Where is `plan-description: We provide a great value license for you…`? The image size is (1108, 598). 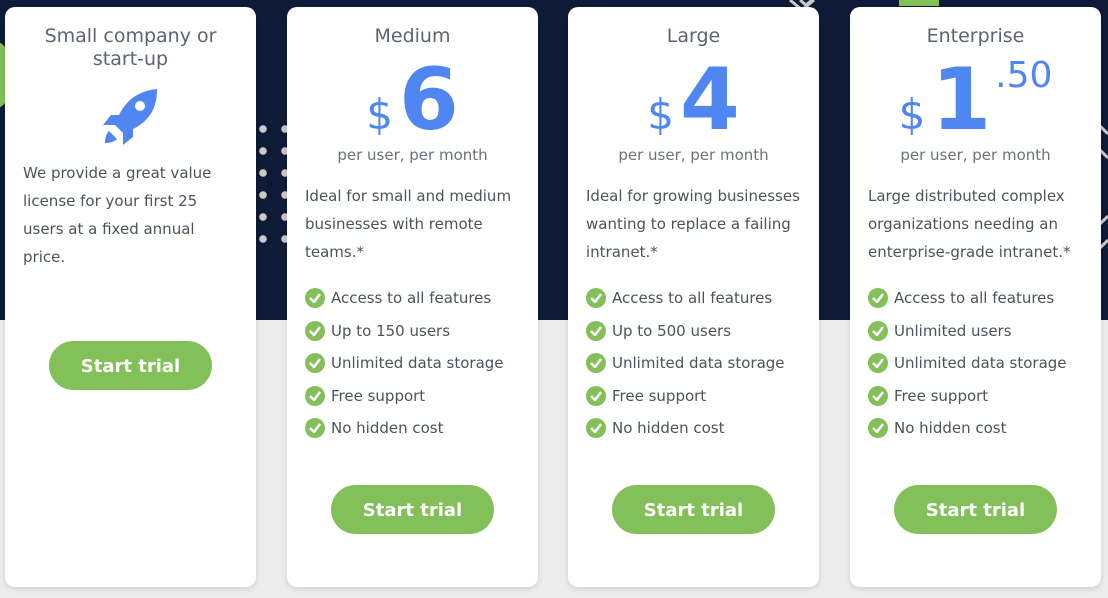 plan-description: We provide a great value license for you… is located at coordinates (117, 215).